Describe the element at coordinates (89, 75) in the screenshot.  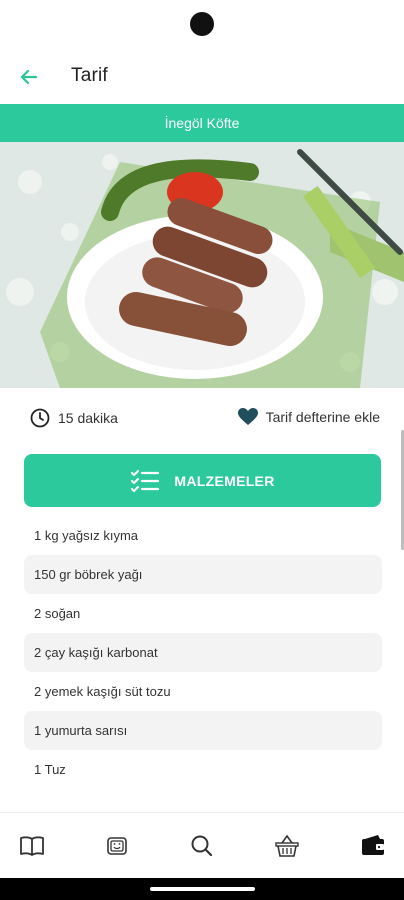
I see `page-title: Tarif` at that location.